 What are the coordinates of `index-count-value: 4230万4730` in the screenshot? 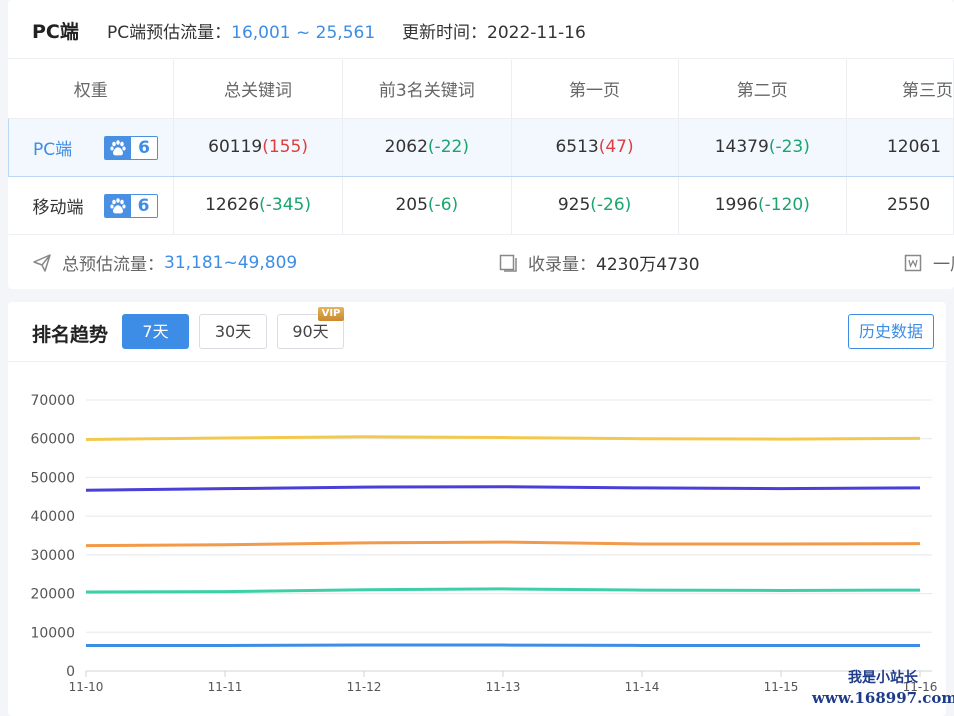 It's located at (648, 265).